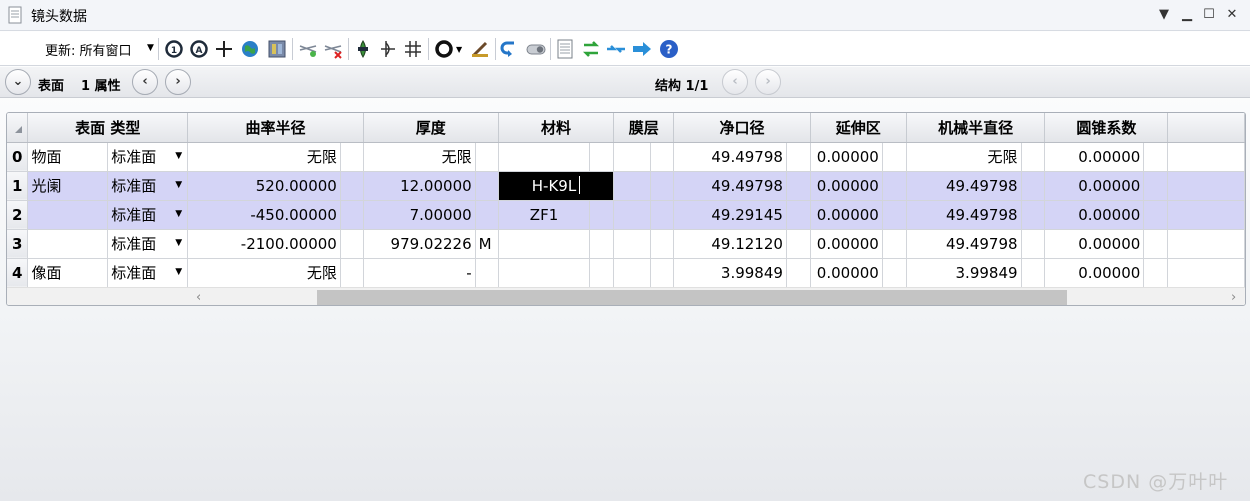 Image resolution: width=1250 pixels, height=501 pixels. Describe the element at coordinates (145, 82) in the screenshot. I see `prev-property-button: ‹` at that location.